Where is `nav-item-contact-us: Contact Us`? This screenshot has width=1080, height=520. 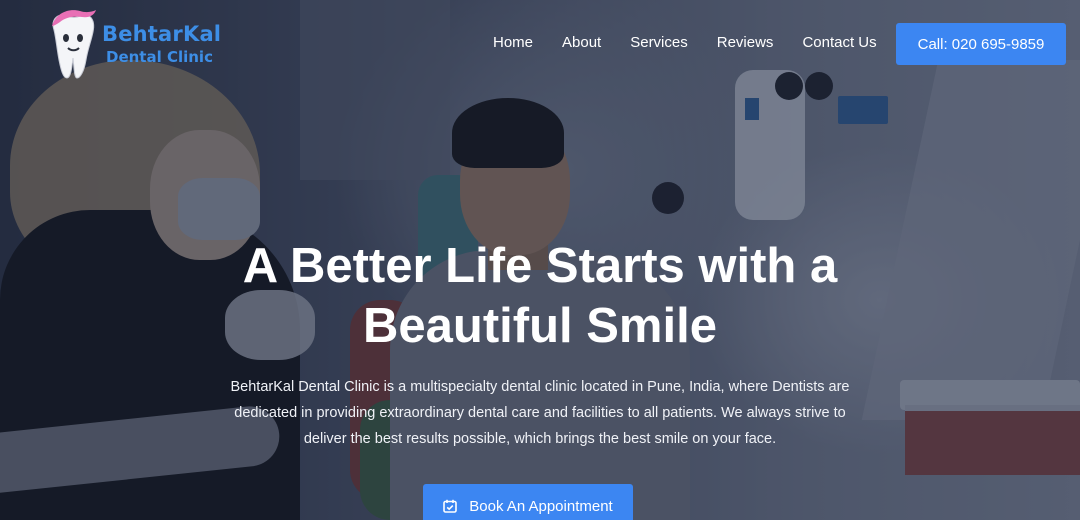 nav-item-contact-us: Contact Us is located at coordinates (839, 42).